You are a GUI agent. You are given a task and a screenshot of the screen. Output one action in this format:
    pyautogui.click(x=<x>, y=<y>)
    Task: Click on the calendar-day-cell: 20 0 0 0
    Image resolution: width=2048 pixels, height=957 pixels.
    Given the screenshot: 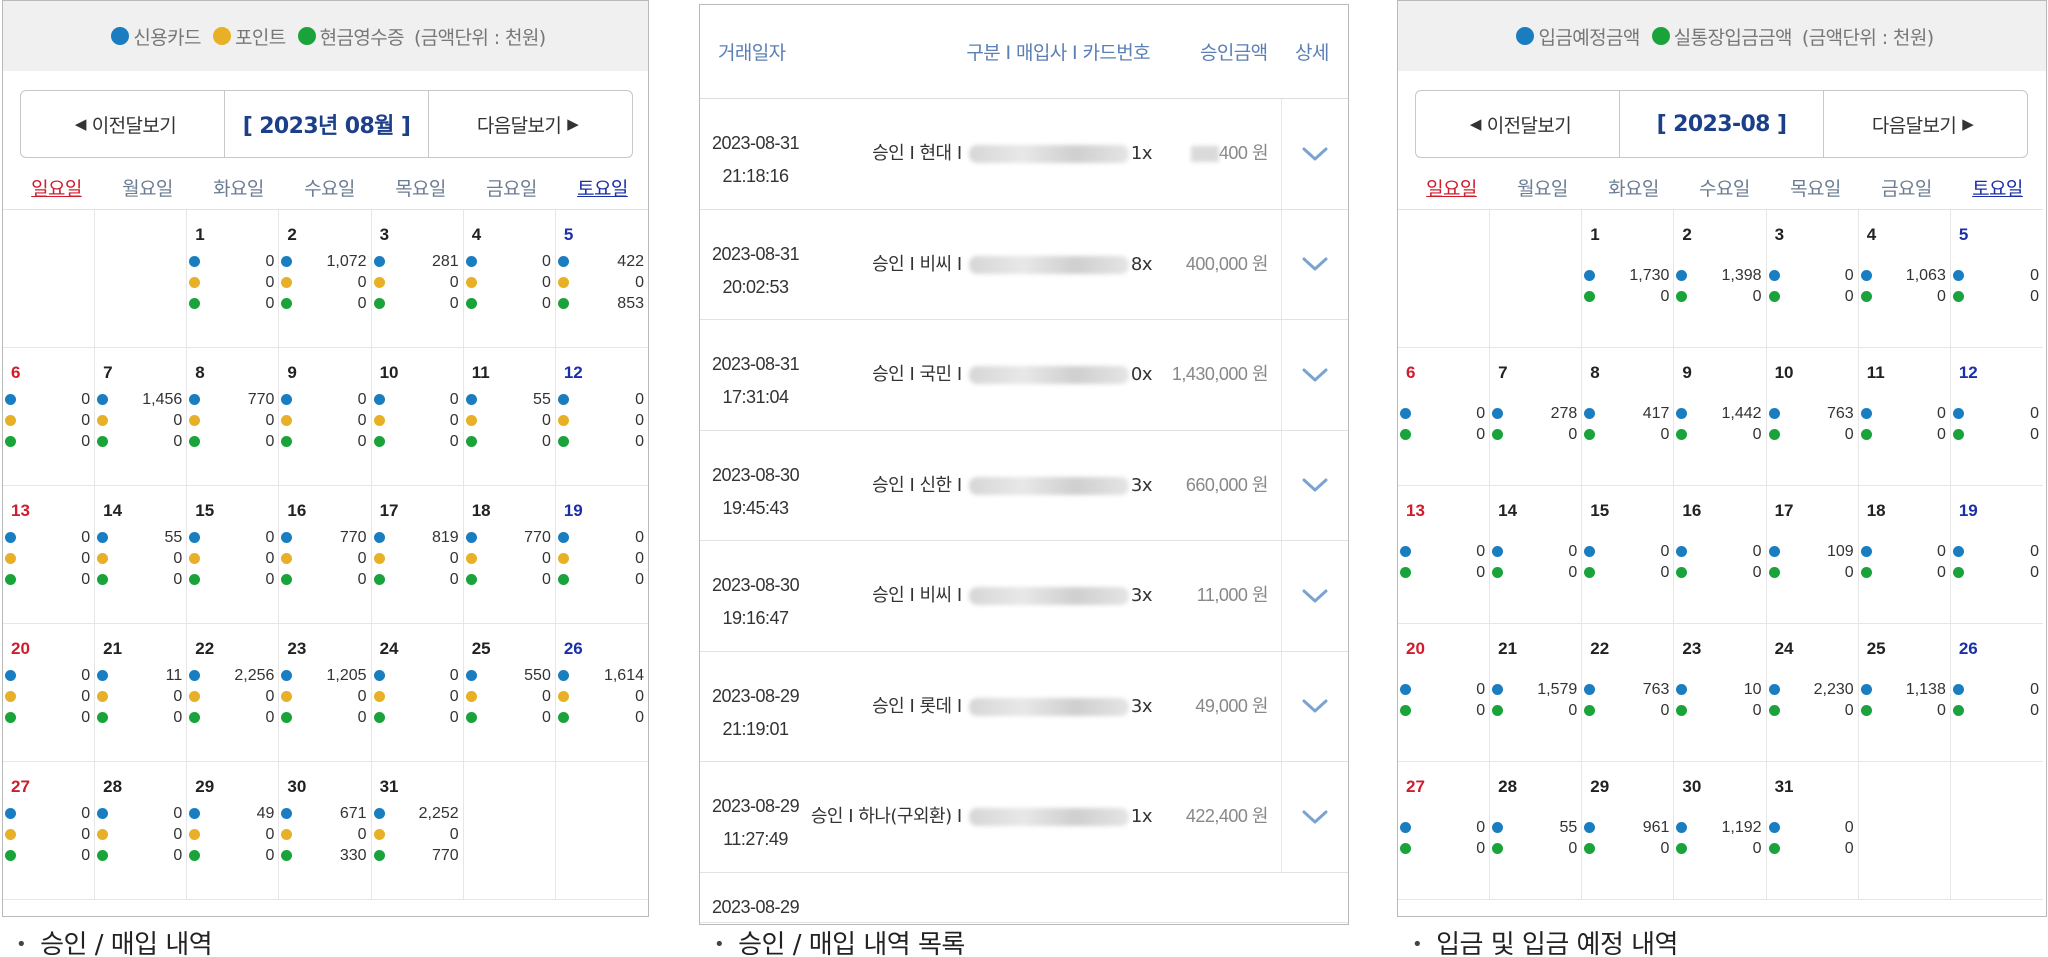 What is the action you would take?
    pyautogui.click(x=49, y=693)
    